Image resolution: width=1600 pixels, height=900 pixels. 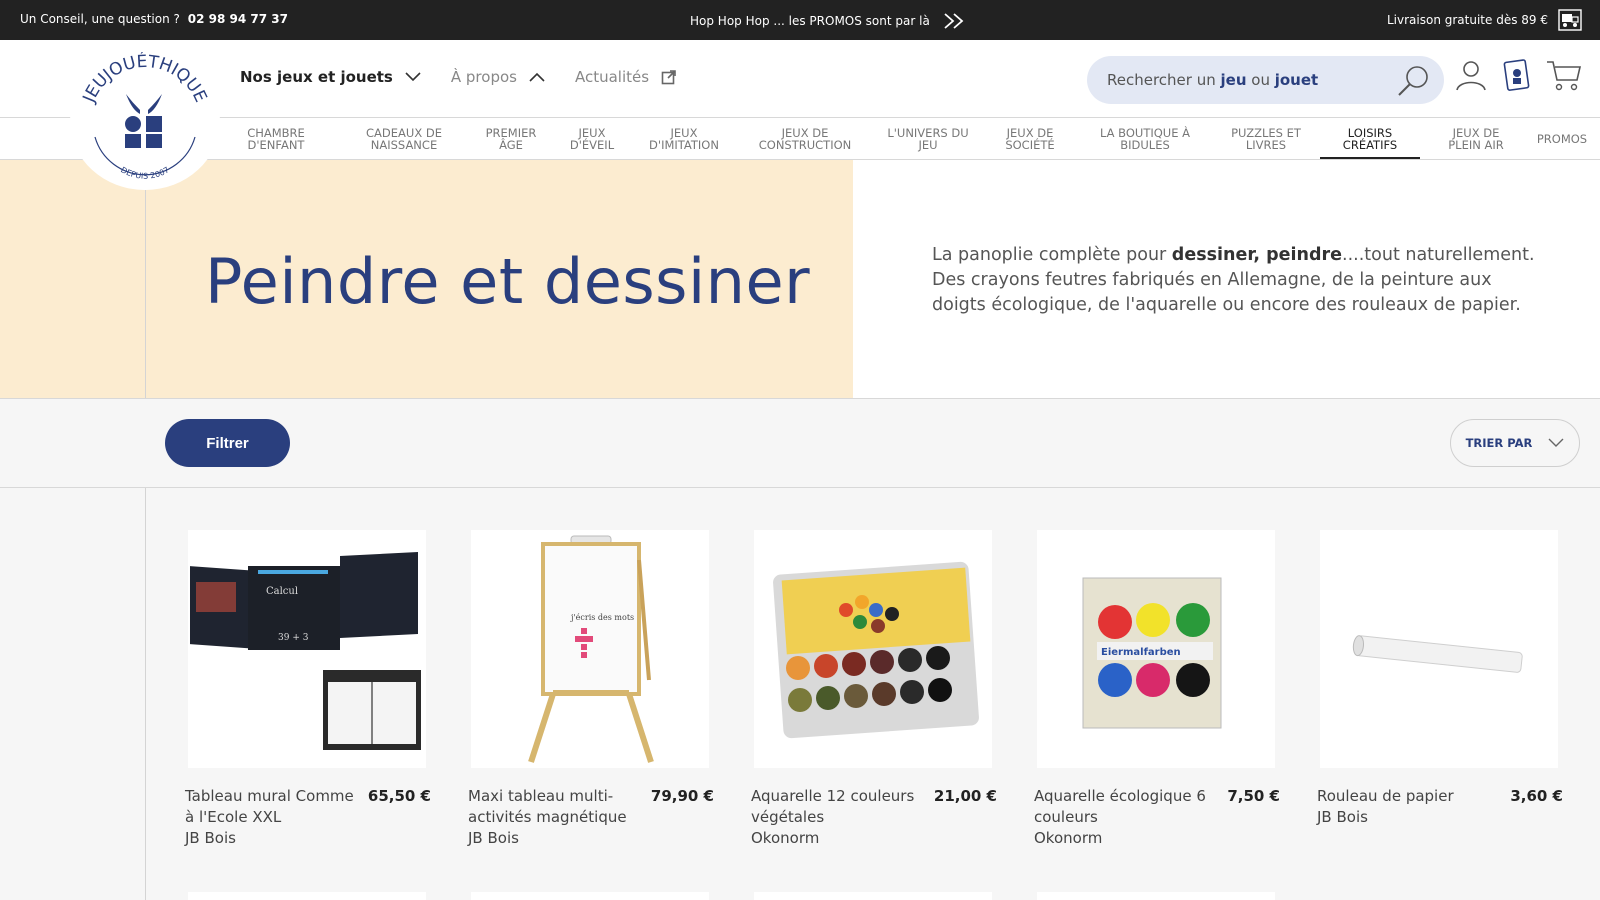 What do you see at coordinates (612, 77) in the screenshot?
I see `nav-news-label: Actualités` at bounding box center [612, 77].